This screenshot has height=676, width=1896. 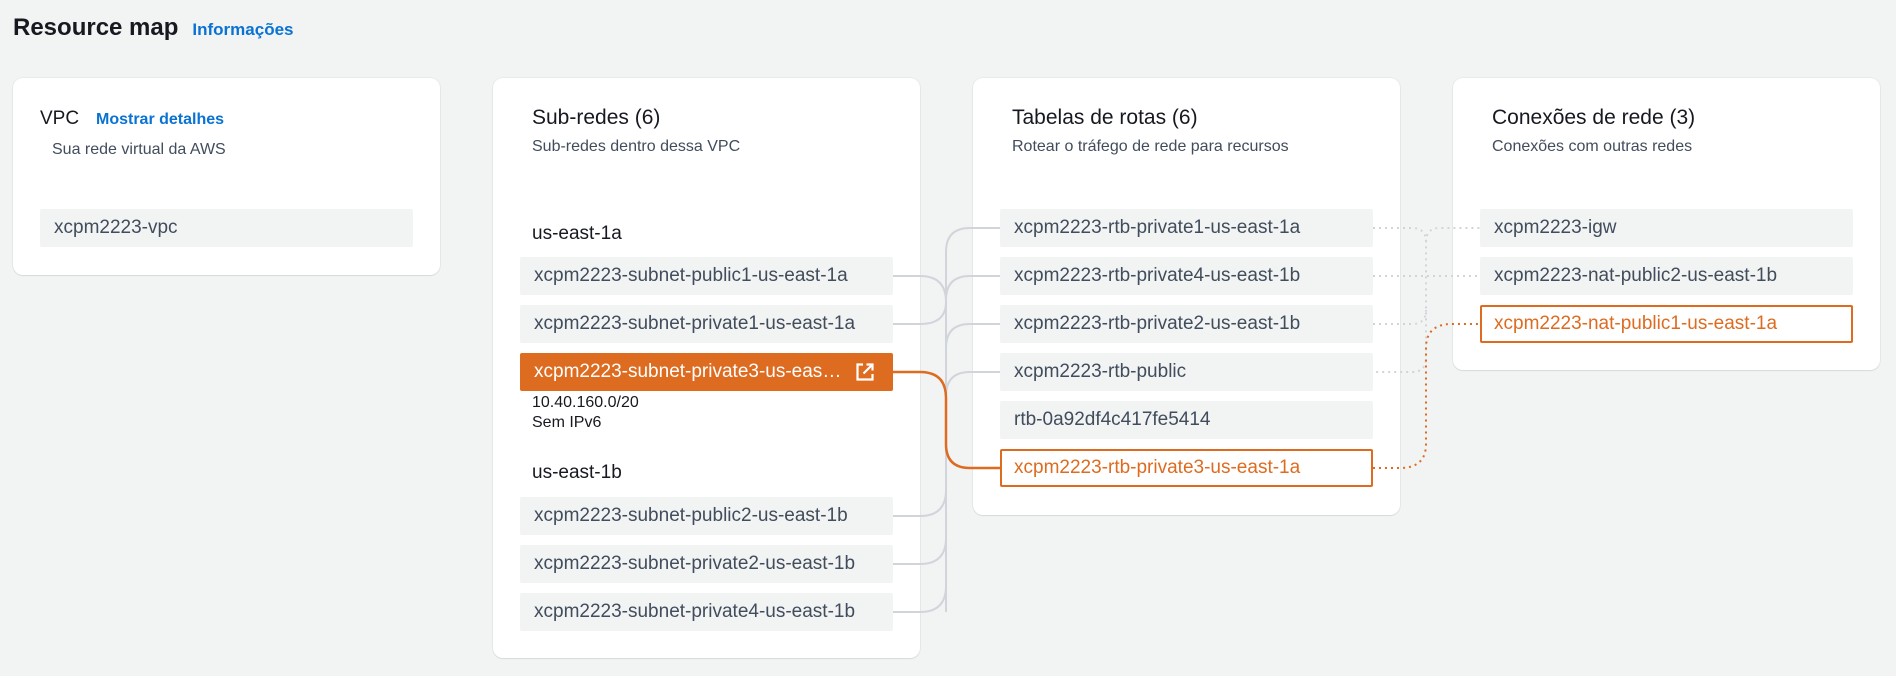 What do you see at coordinates (577, 472) in the screenshot?
I see `az-label-us-east-1b: us-east-1b` at bounding box center [577, 472].